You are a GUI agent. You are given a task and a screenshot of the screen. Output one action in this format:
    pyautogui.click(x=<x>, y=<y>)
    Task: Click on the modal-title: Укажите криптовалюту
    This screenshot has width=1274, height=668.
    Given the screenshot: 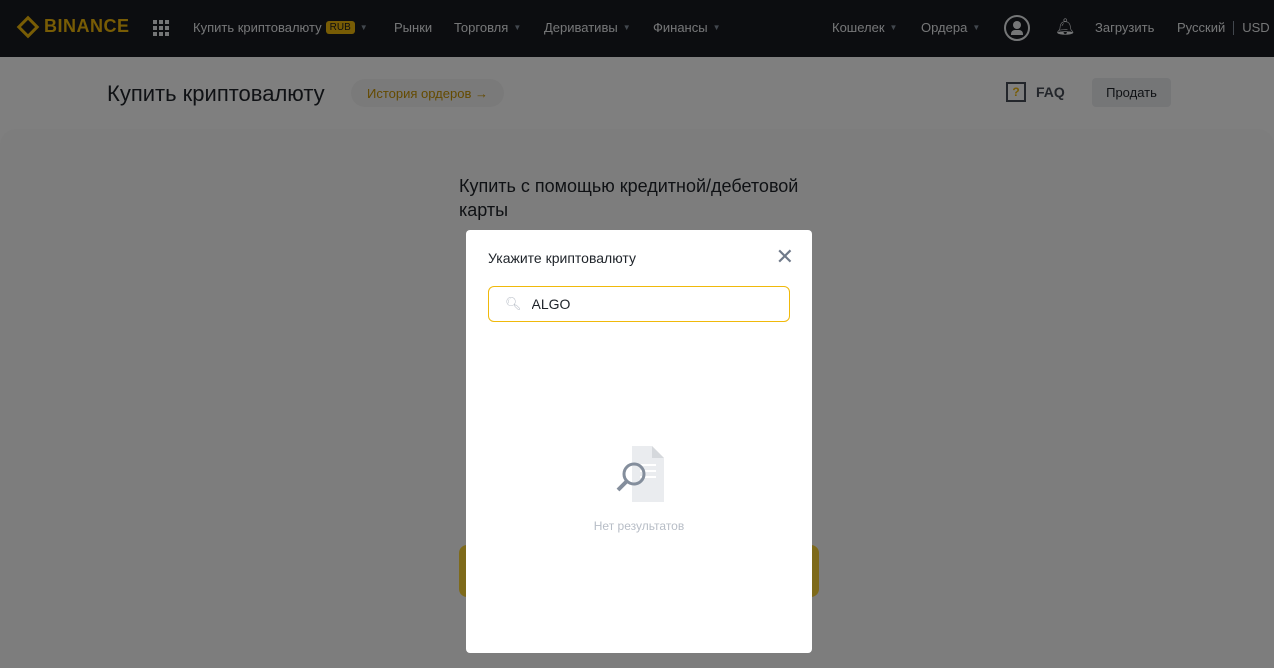 What is the action you would take?
    pyautogui.click(x=562, y=258)
    